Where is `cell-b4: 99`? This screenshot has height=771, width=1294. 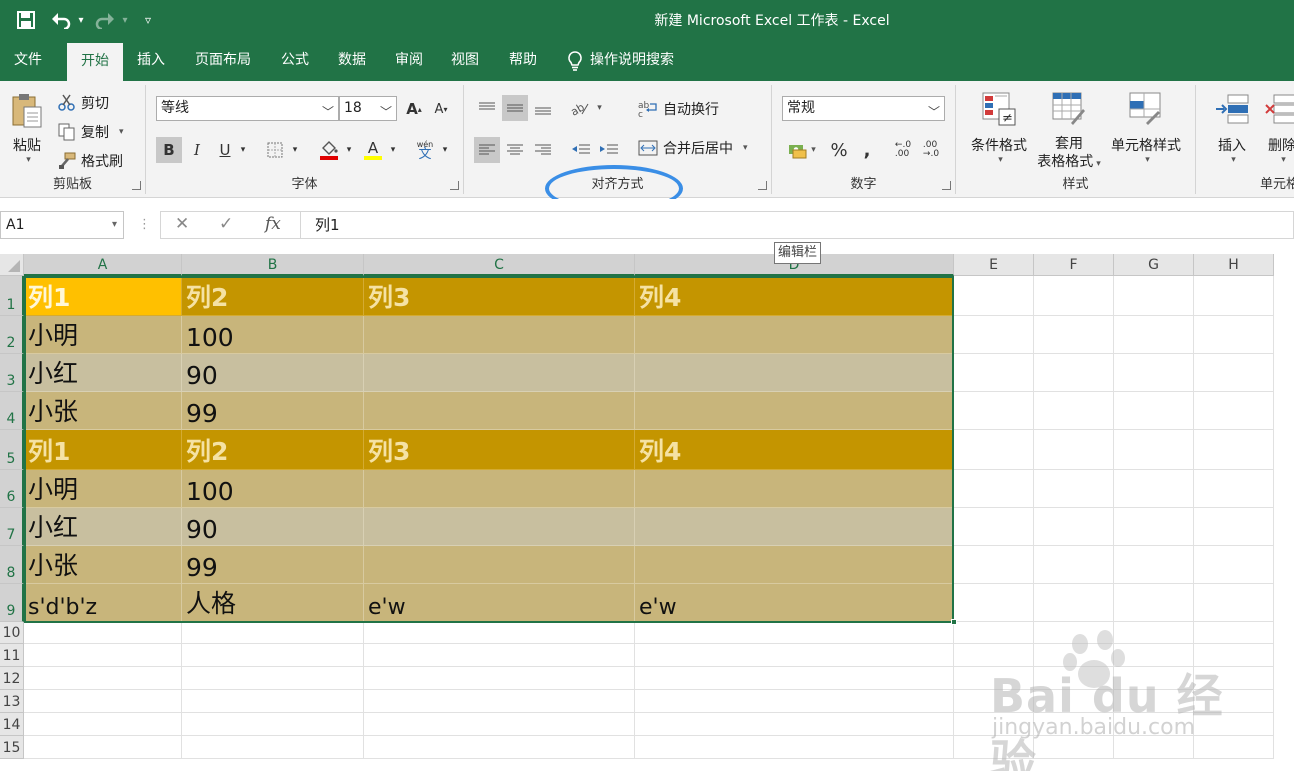
cell-b4: 99 is located at coordinates (273, 411).